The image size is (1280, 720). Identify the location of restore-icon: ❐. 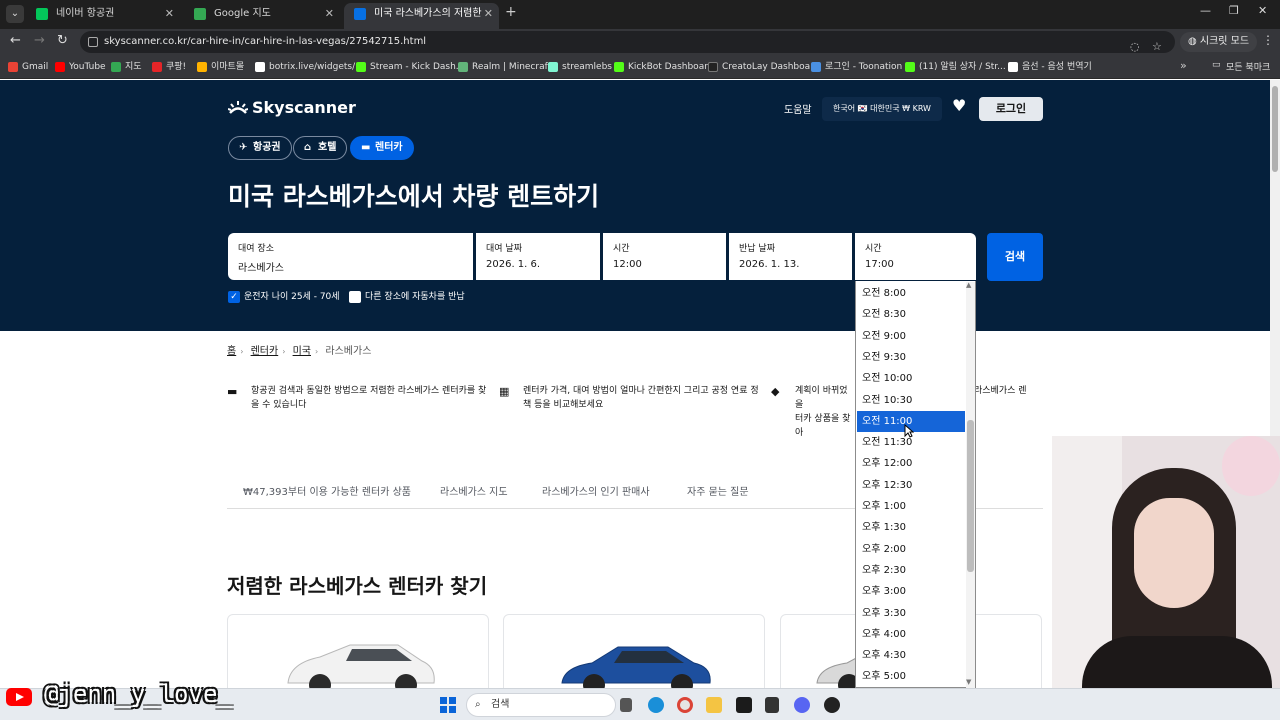
(1234, 10).